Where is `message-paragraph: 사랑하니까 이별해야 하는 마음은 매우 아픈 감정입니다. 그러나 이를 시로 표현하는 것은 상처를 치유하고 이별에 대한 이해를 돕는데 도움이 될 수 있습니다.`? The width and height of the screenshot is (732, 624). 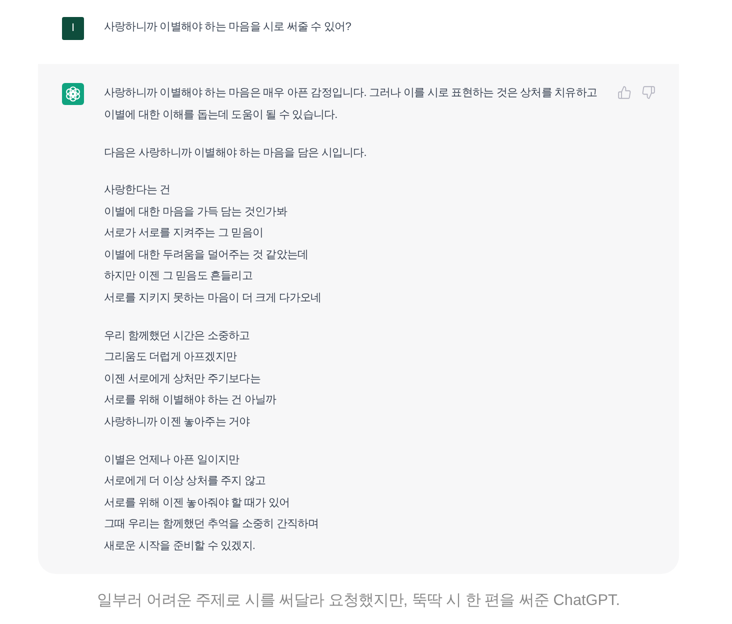 message-paragraph: 사랑하니까 이별해야 하는 마음은 매우 아픈 감정입니다. 그러나 이를 시로 표현하는 것은 상처를 치유하고 이별에 대한 이해를 돕는데 도움이 될 수 있습니다. is located at coordinates (351, 104).